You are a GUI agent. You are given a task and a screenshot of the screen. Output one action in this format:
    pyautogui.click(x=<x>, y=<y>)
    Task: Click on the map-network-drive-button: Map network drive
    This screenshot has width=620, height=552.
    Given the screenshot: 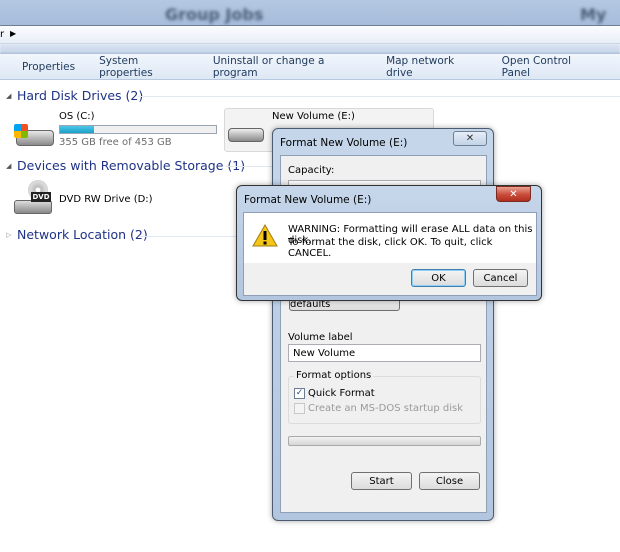 What is the action you would take?
    pyautogui.click(x=432, y=67)
    